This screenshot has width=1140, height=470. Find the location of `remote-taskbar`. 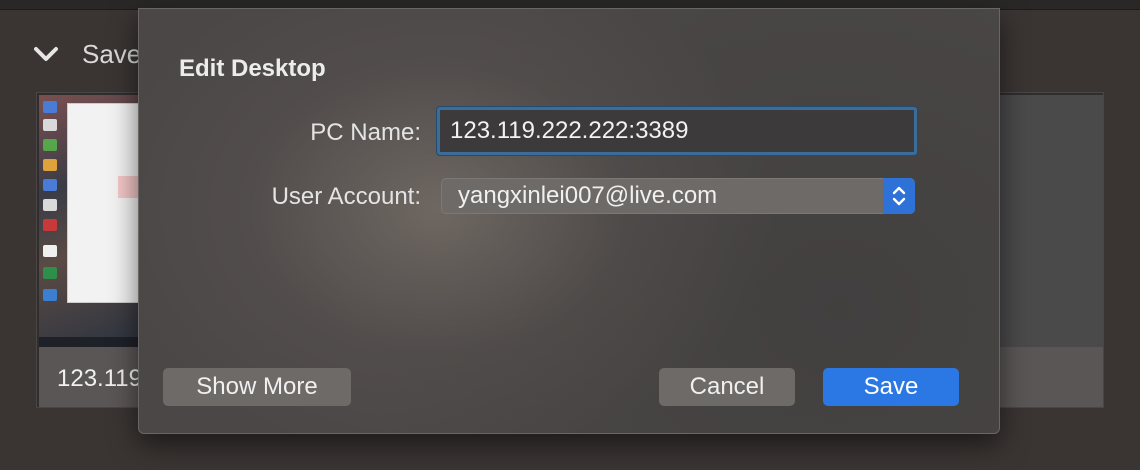

remote-taskbar is located at coordinates (89, 342).